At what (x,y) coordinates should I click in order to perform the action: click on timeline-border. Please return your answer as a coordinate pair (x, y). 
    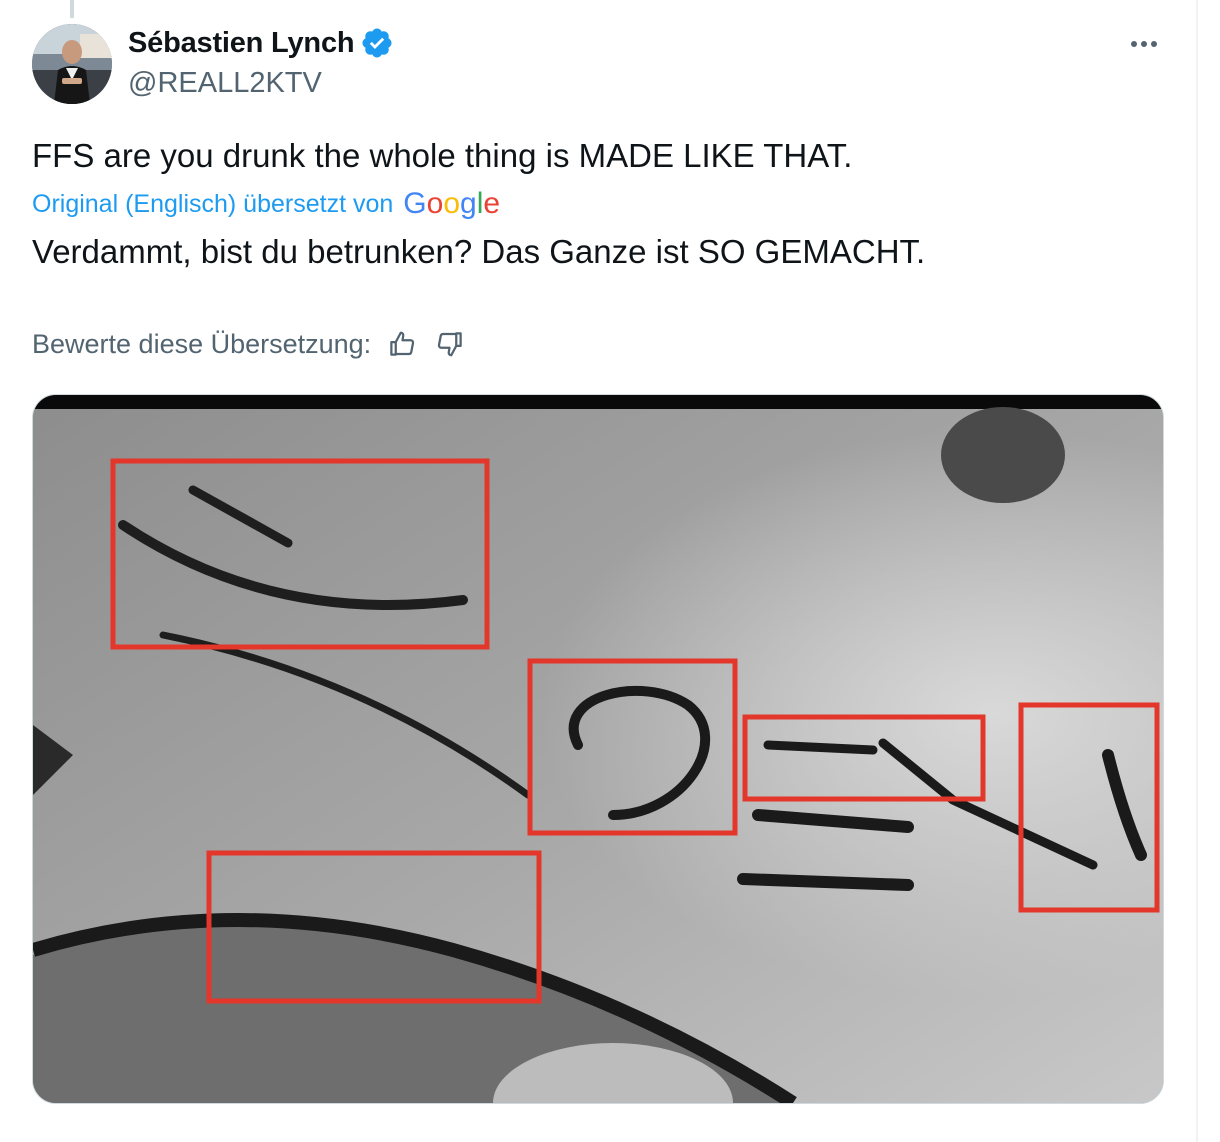
    Looking at the image, I should click on (1197, 571).